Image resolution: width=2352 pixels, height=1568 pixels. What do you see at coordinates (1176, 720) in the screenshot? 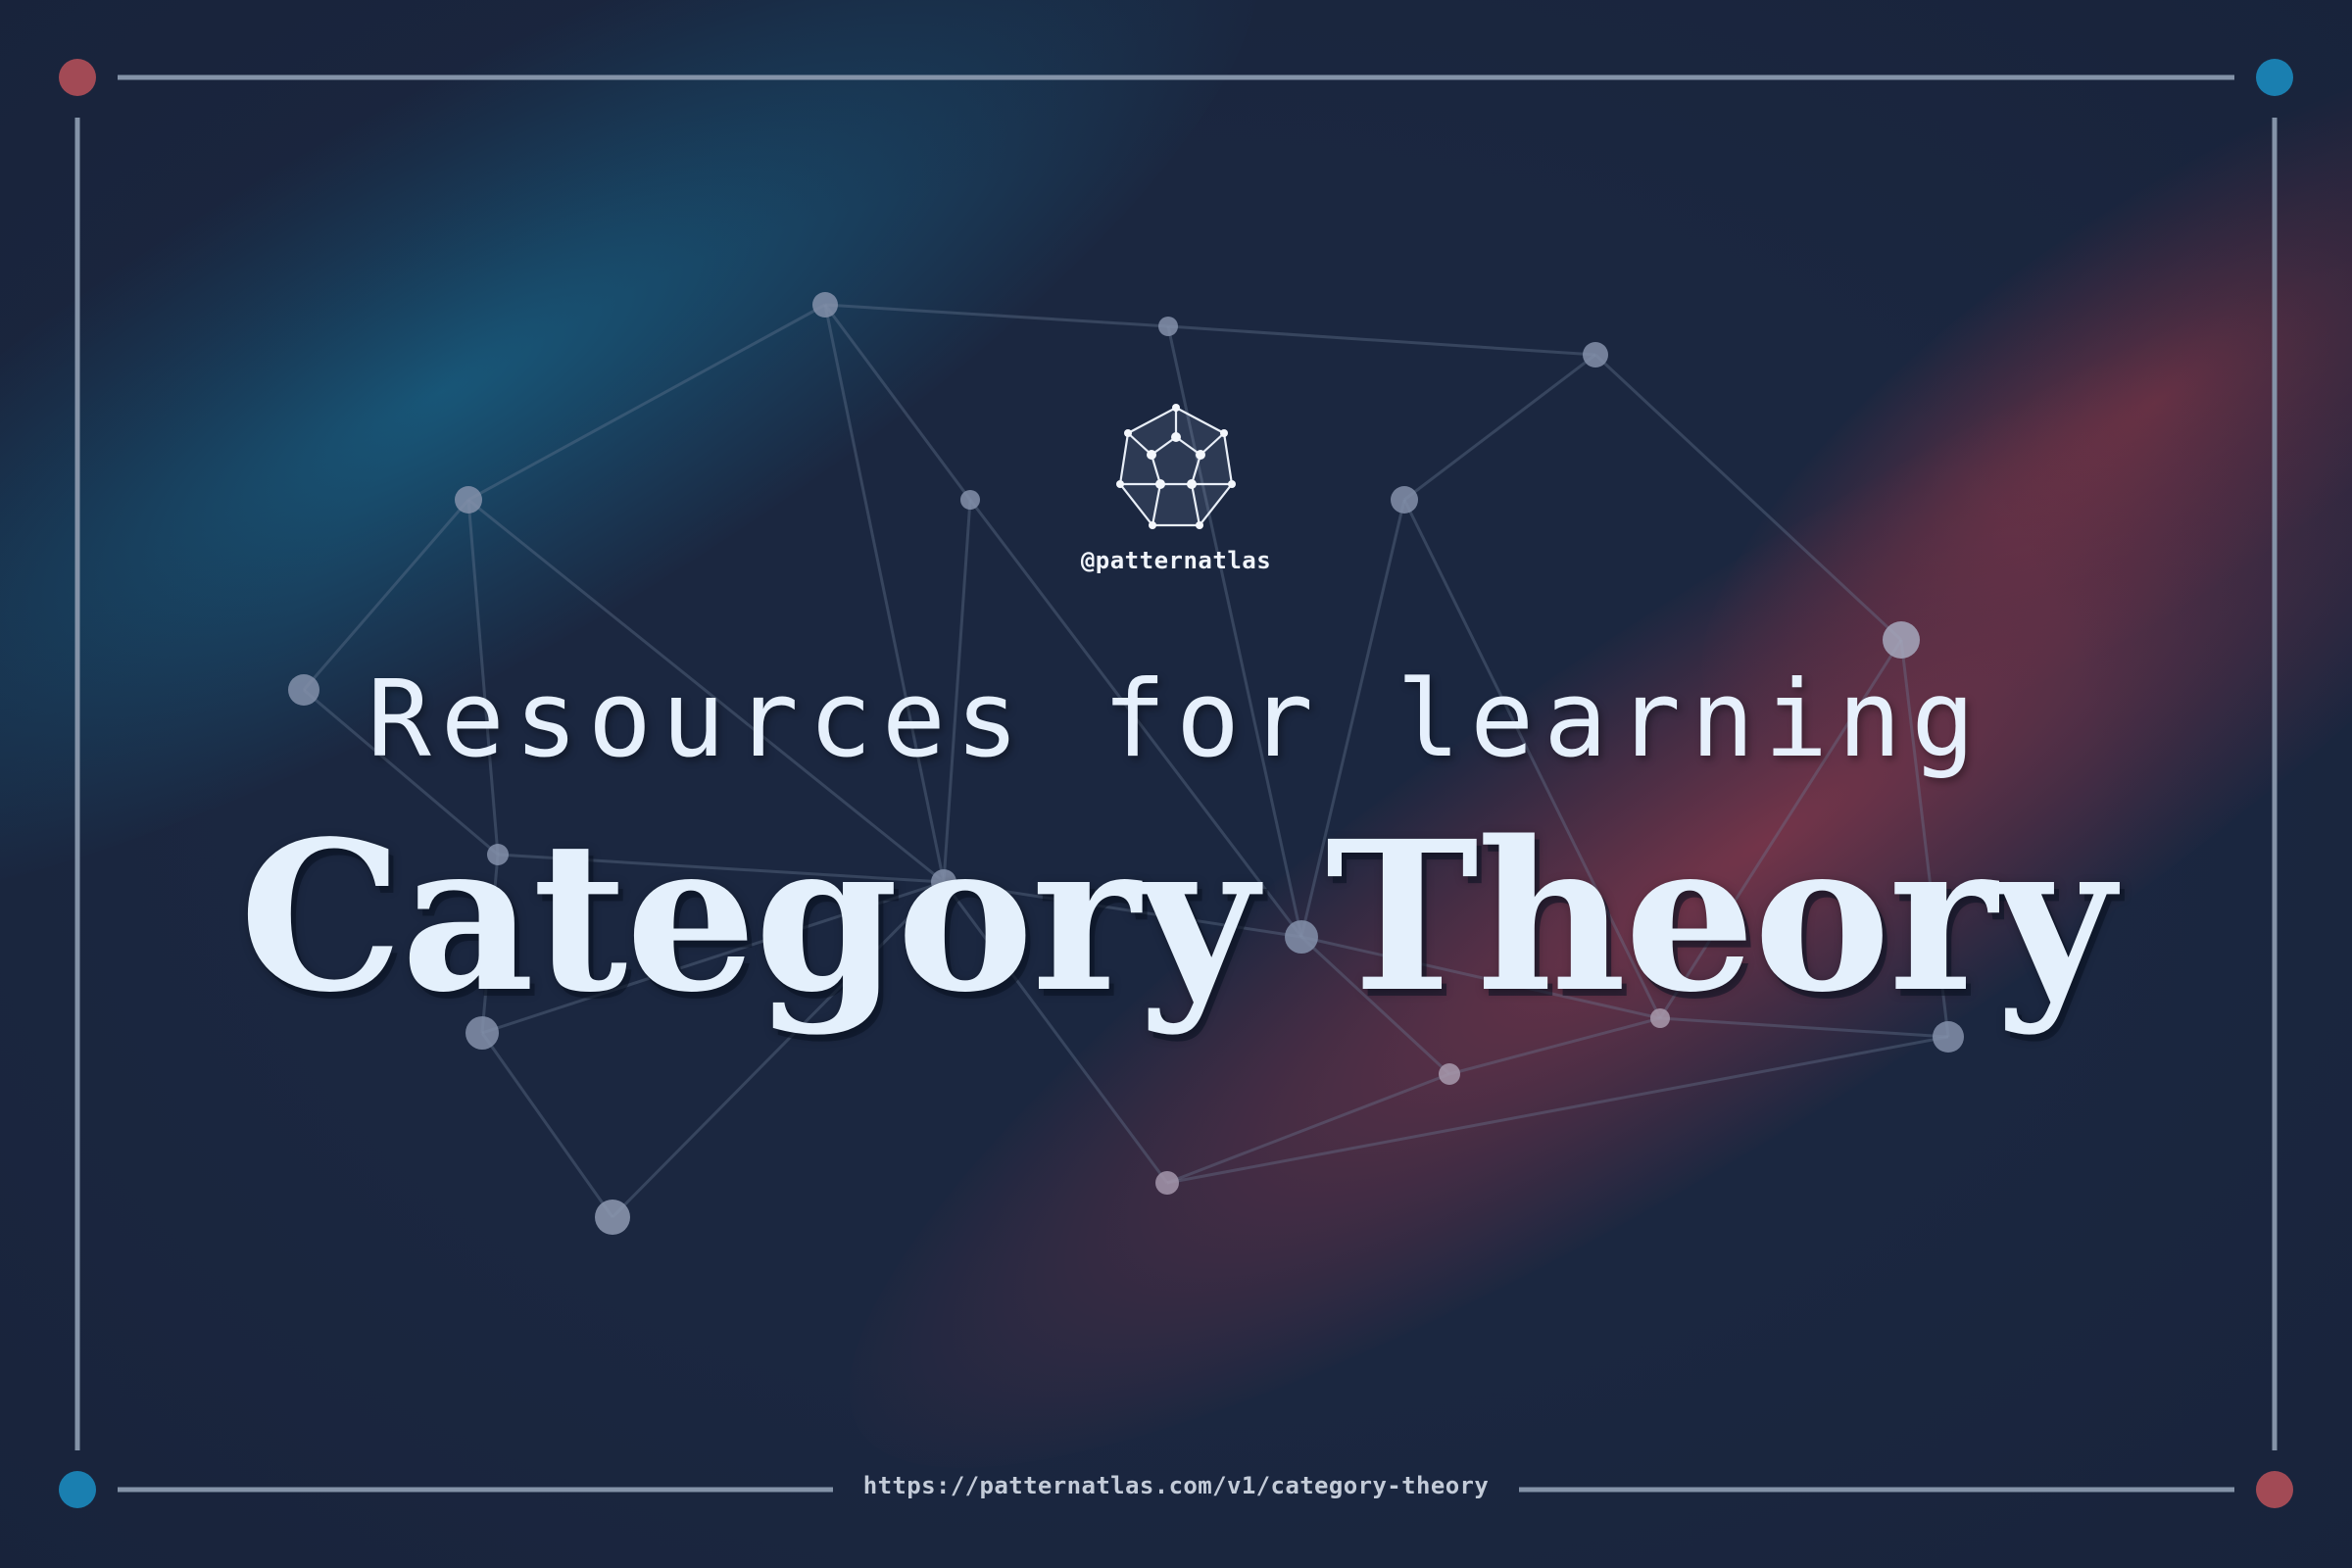
I see `title-line-1: Resources for learning` at bounding box center [1176, 720].